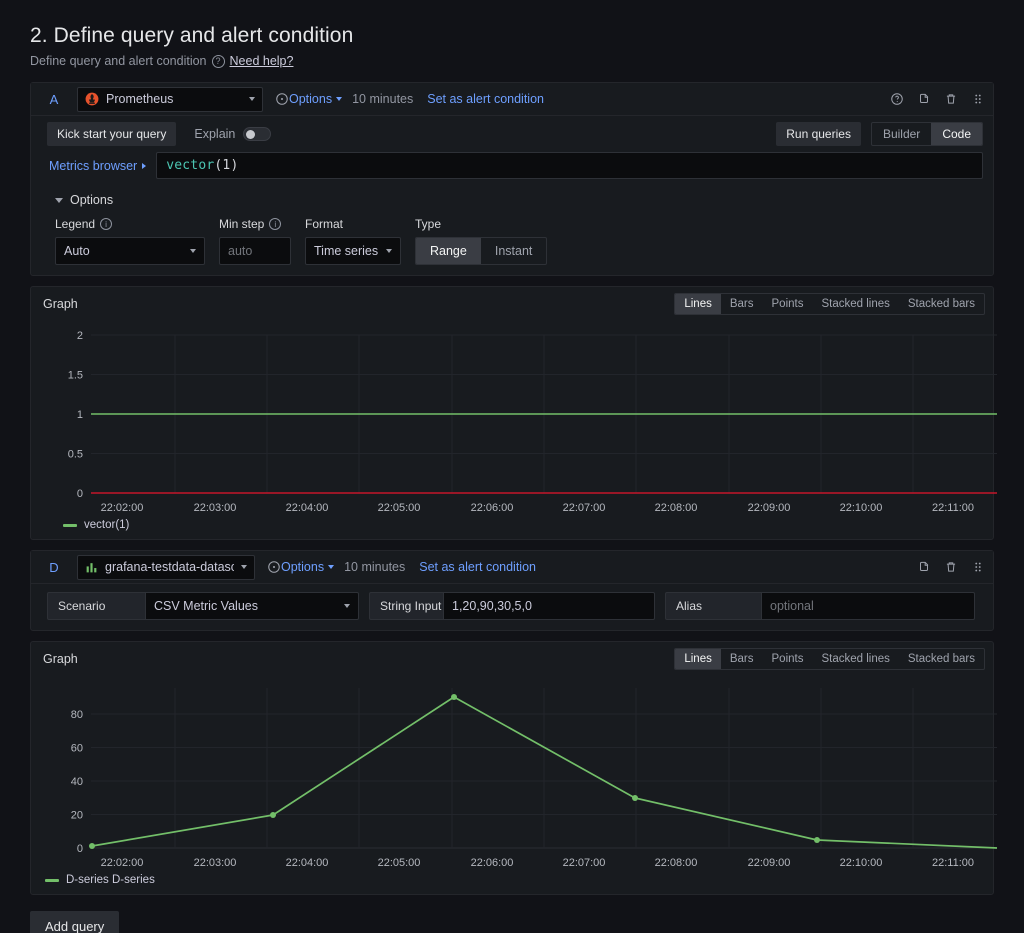 The width and height of the screenshot is (1024, 933). I want to click on query-d-options-toggle: Options, so click(308, 567).